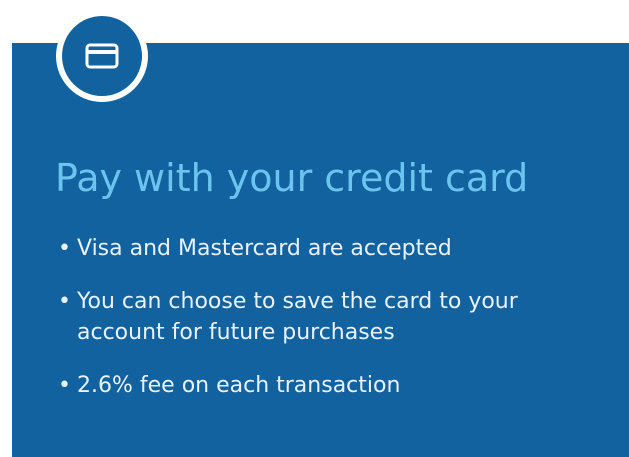 Image resolution: width=629 pixels, height=457 pixels. What do you see at coordinates (264, 248) in the screenshot?
I see `feature-text: Visa and Mastercard are accepted` at bounding box center [264, 248].